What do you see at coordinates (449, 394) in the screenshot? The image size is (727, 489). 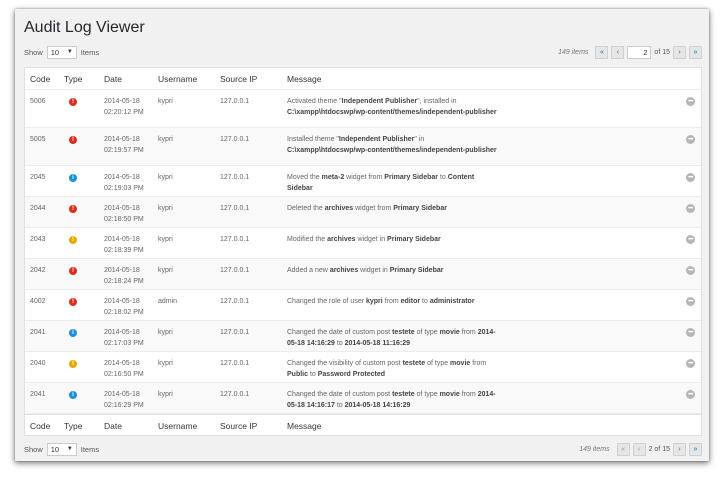 I see `message-emphasis: movie` at bounding box center [449, 394].